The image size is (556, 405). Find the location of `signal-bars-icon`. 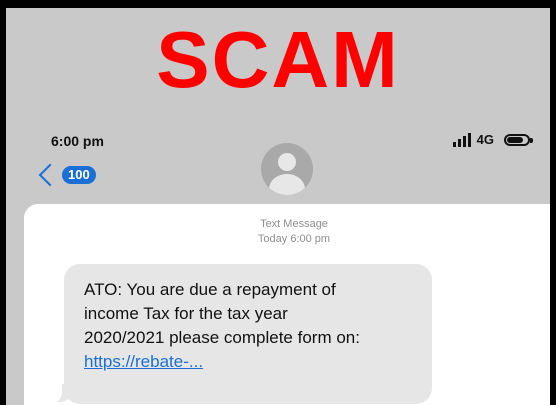

signal-bars-icon is located at coordinates (461, 139).